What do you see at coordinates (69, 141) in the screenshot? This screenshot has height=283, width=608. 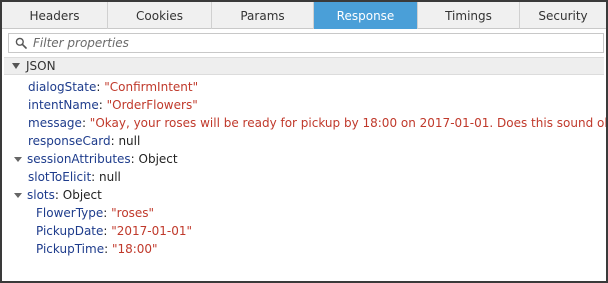 I see `tree-key: responseCard` at bounding box center [69, 141].